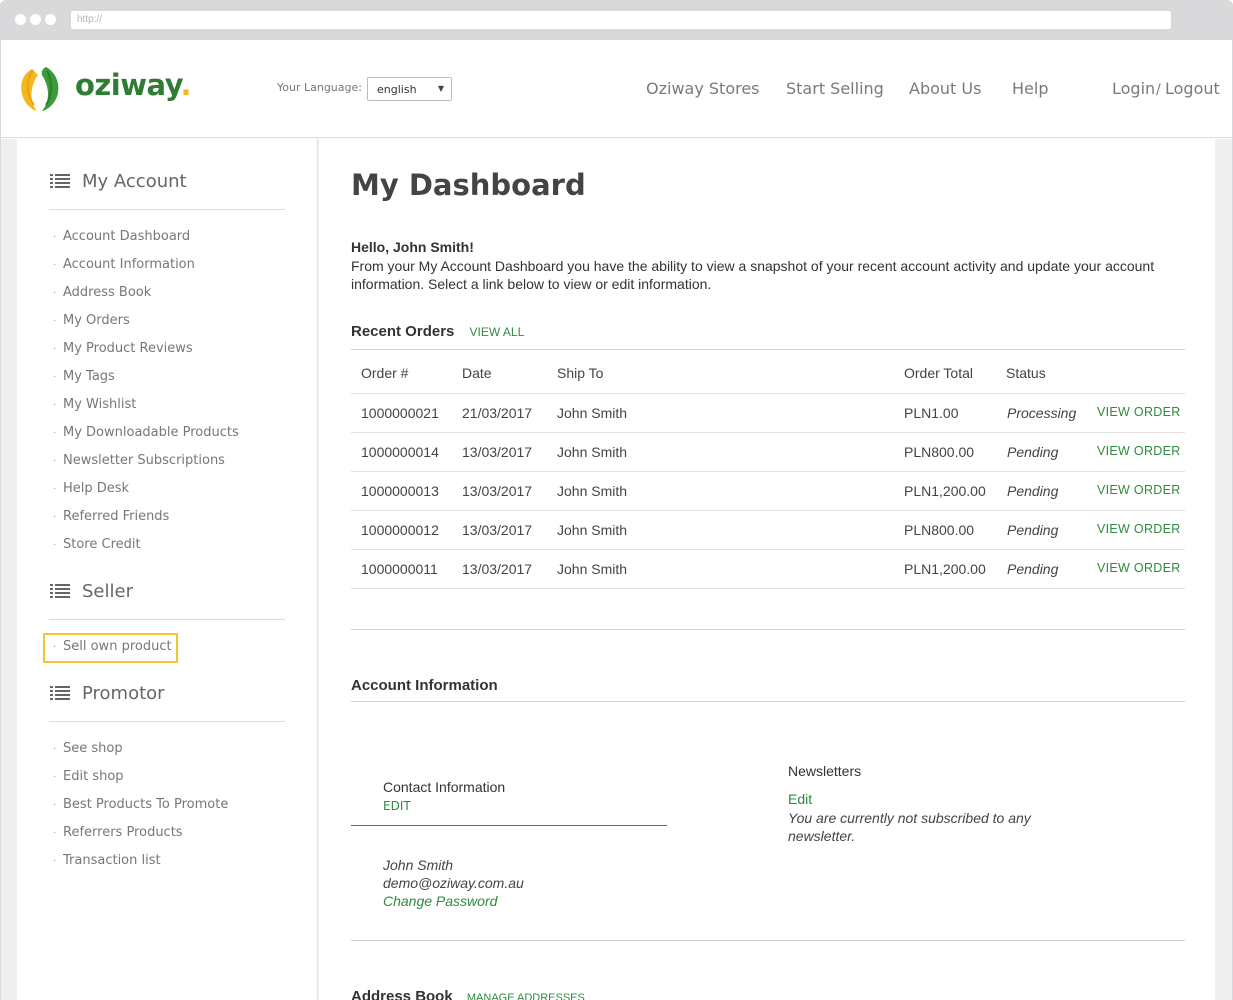 The height and width of the screenshot is (1000, 1233). Describe the element at coordinates (50, 19) in the screenshot. I see `window-maximize-dot` at that location.